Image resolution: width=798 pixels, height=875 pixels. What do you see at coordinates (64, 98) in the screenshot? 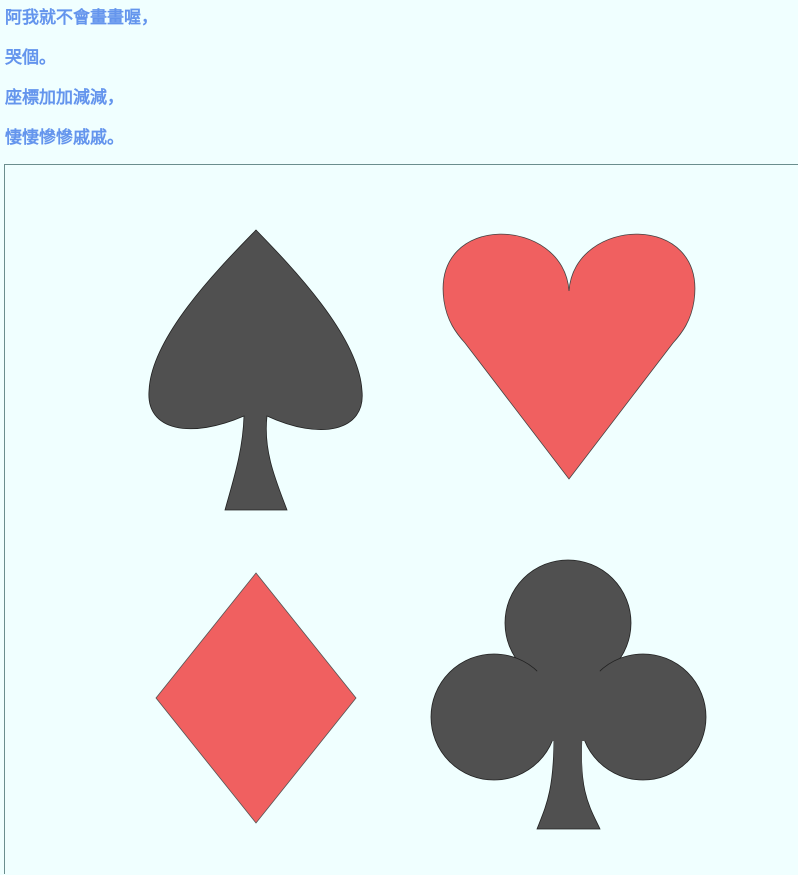
I see `text-line-3: 座標加加減減，` at bounding box center [64, 98].